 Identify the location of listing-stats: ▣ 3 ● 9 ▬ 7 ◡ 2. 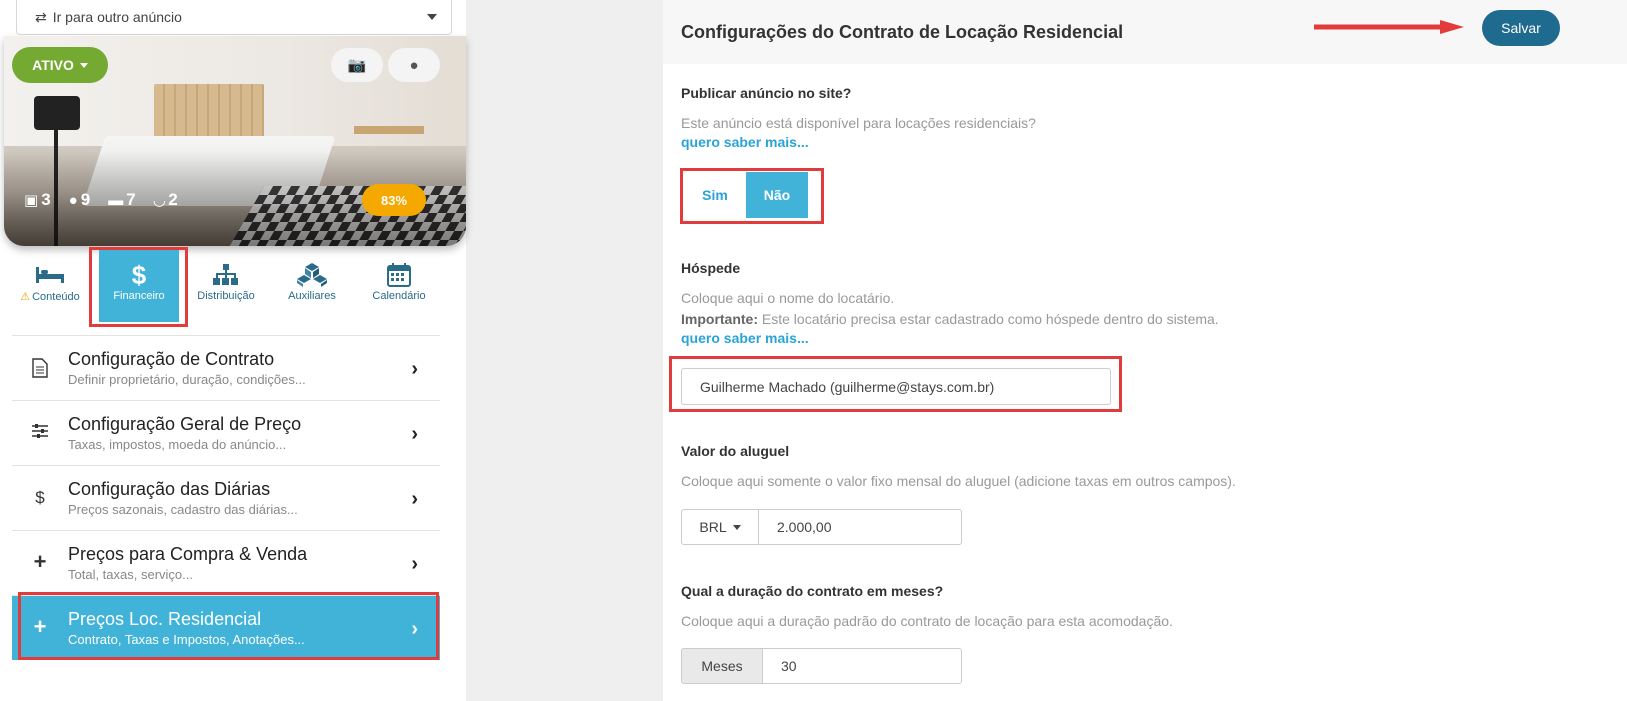
(101, 200).